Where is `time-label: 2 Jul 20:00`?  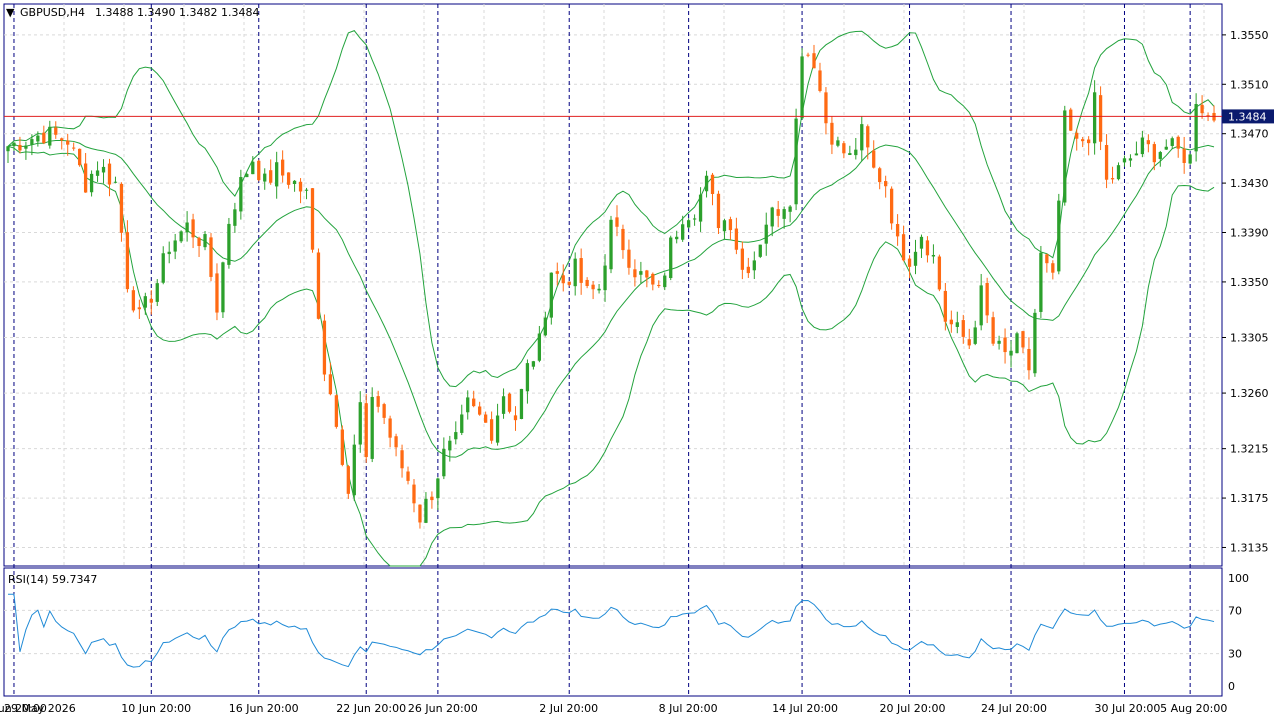 time-label: 2 Jul 20:00 is located at coordinates (568, 708).